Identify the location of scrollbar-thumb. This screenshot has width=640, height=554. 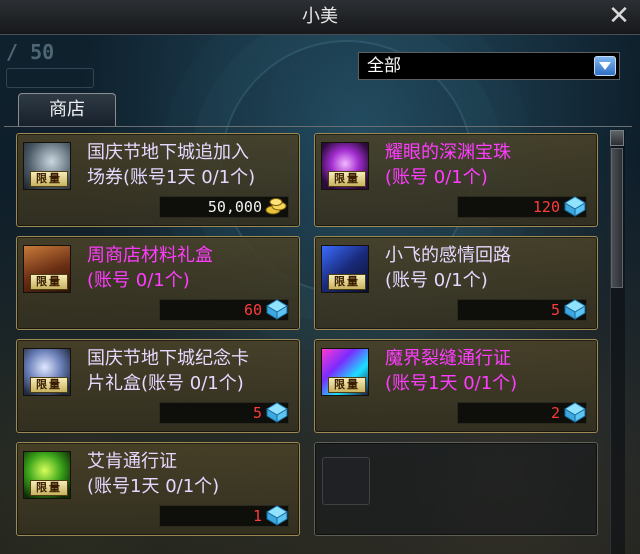
(617, 218).